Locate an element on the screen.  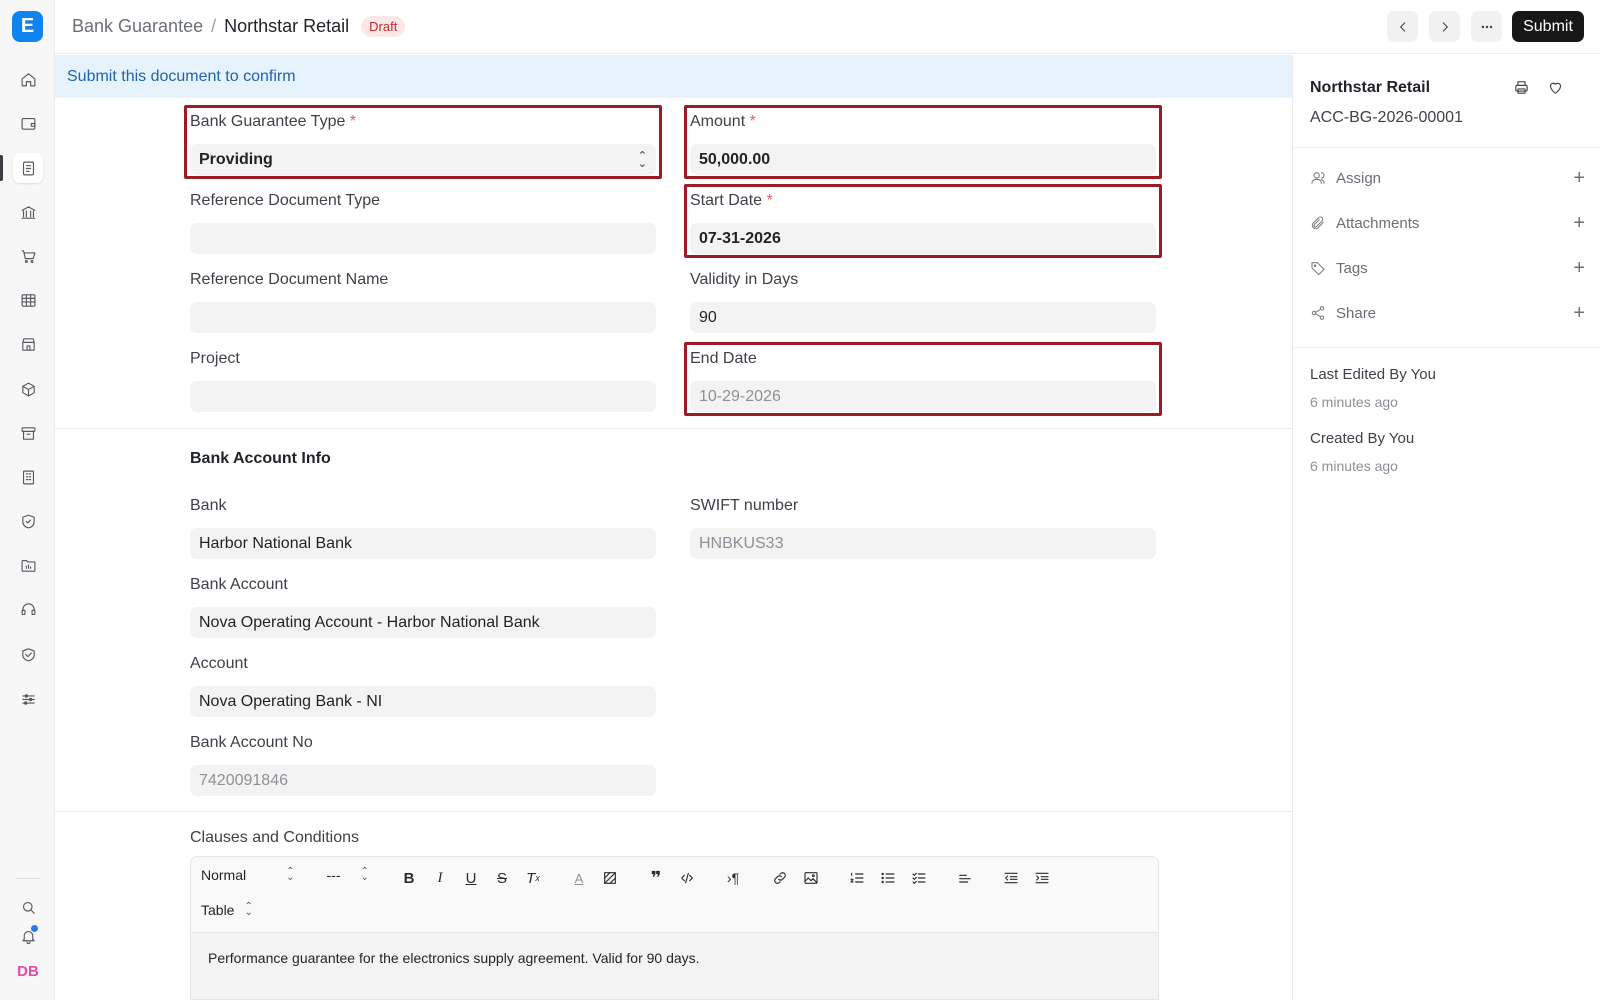
bank-input: Harbor National Bank is located at coordinates (423, 543).